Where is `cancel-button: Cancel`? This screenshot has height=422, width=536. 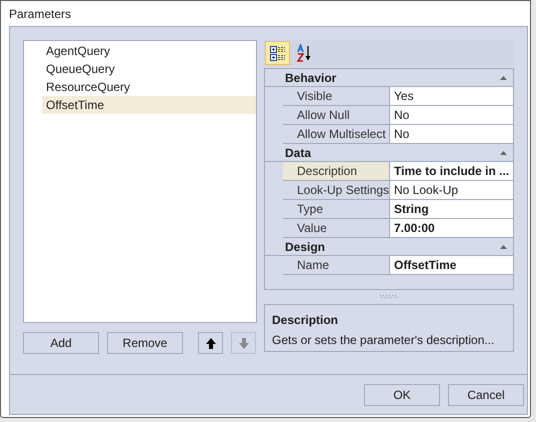
cancel-button: Cancel is located at coordinates (486, 395).